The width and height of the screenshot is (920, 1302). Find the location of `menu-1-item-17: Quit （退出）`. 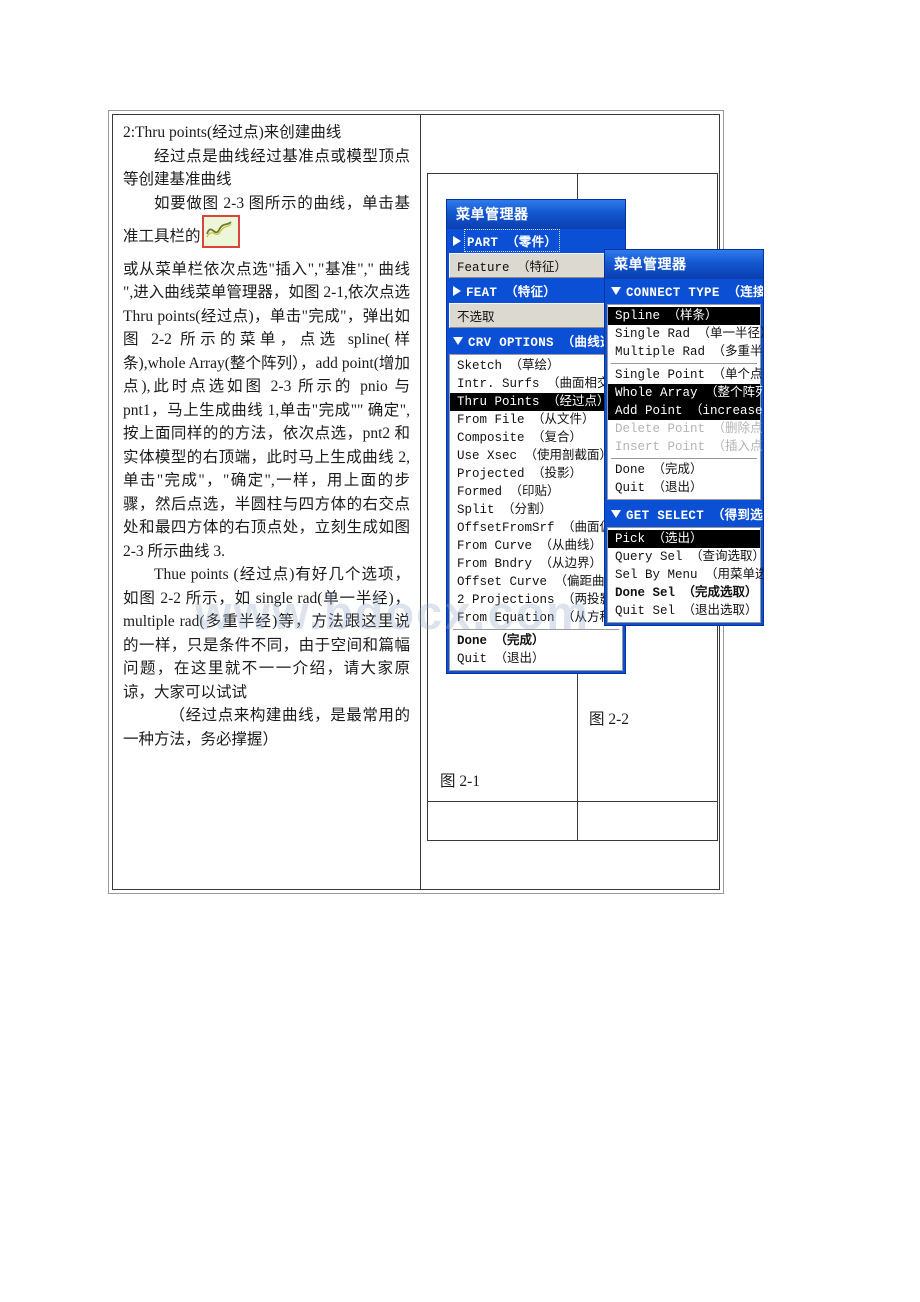

menu-1-item-17: Quit （退出） is located at coordinates (536, 659).